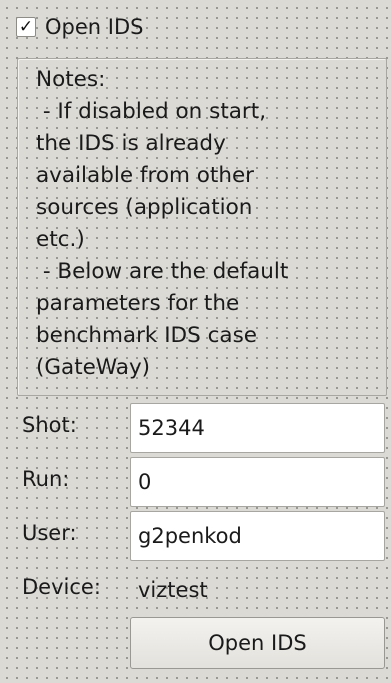 This screenshot has height=683, width=391. I want to click on shot-input, so click(257, 428).